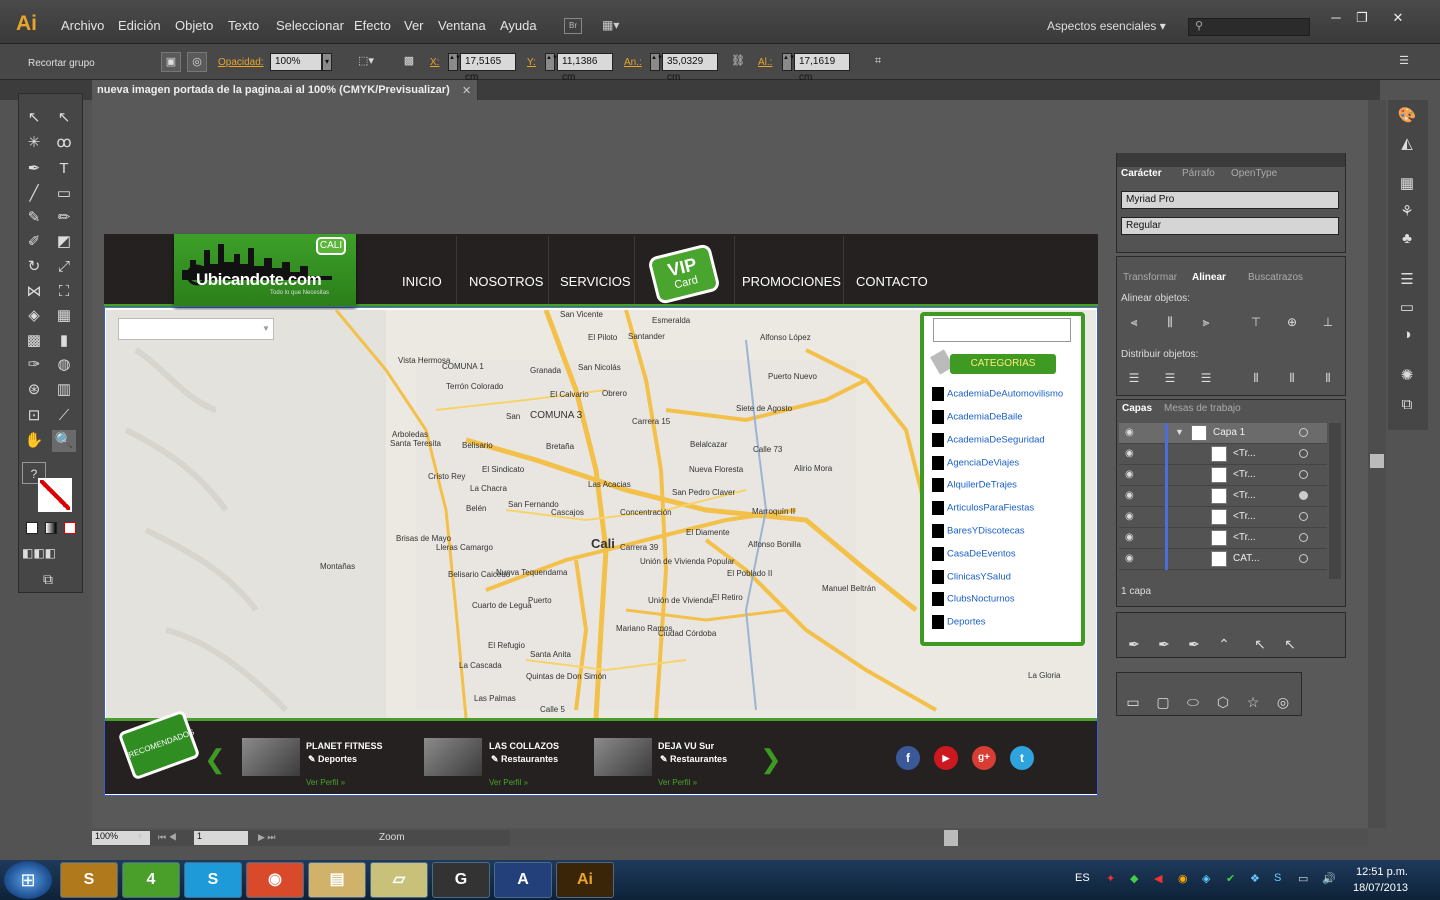  Describe the element at coordinates (1382, 872) in the screenshot. I see `clock-time: 12:51 p.m.` at that location.